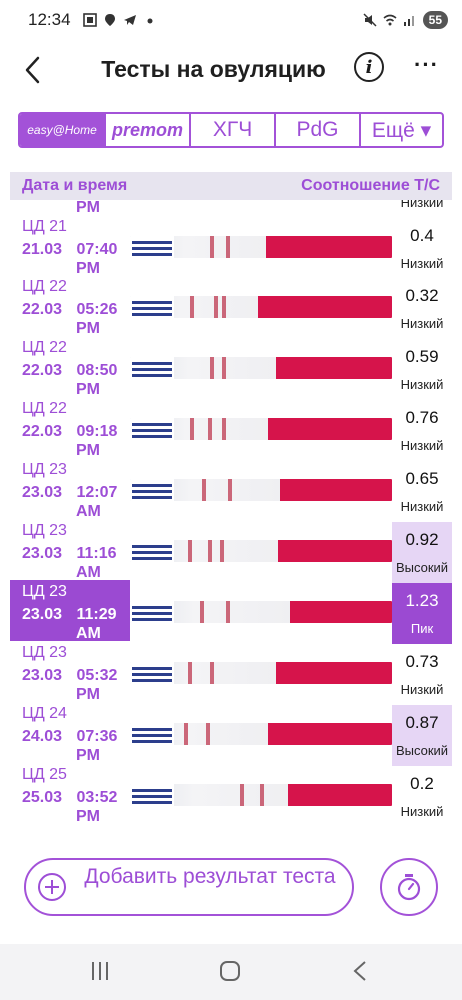  Describe the element at coordinates (148, 130) in the screenshot. I see `tab-premom: premom` at that location.